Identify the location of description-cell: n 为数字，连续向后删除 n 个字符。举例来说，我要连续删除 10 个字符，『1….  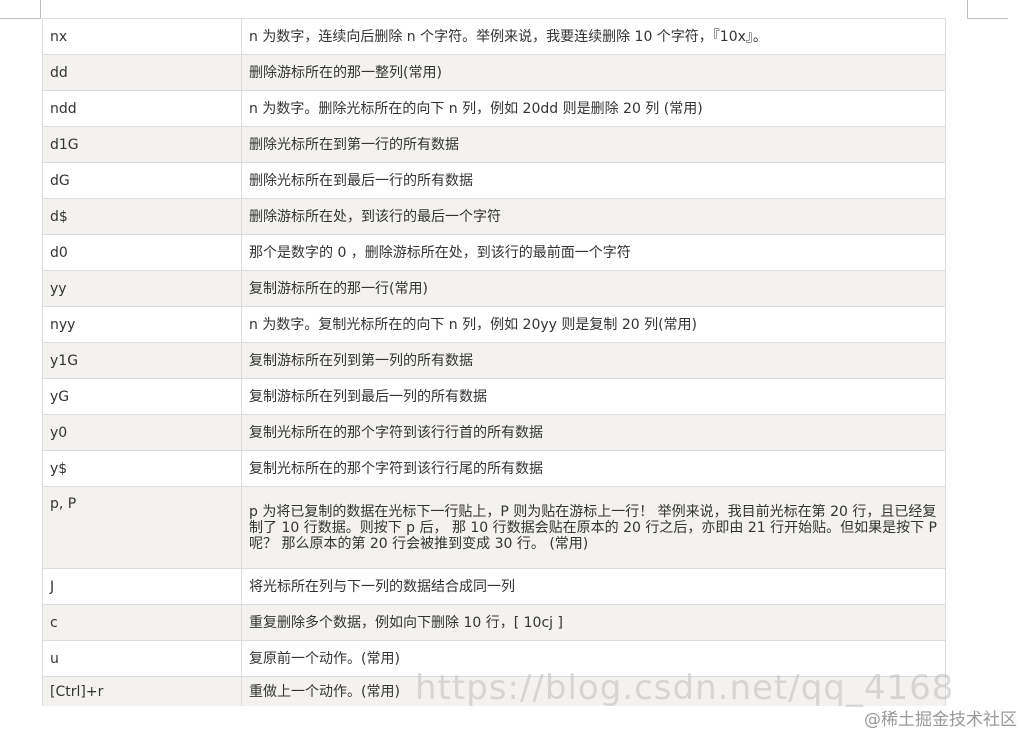
(593, 36).